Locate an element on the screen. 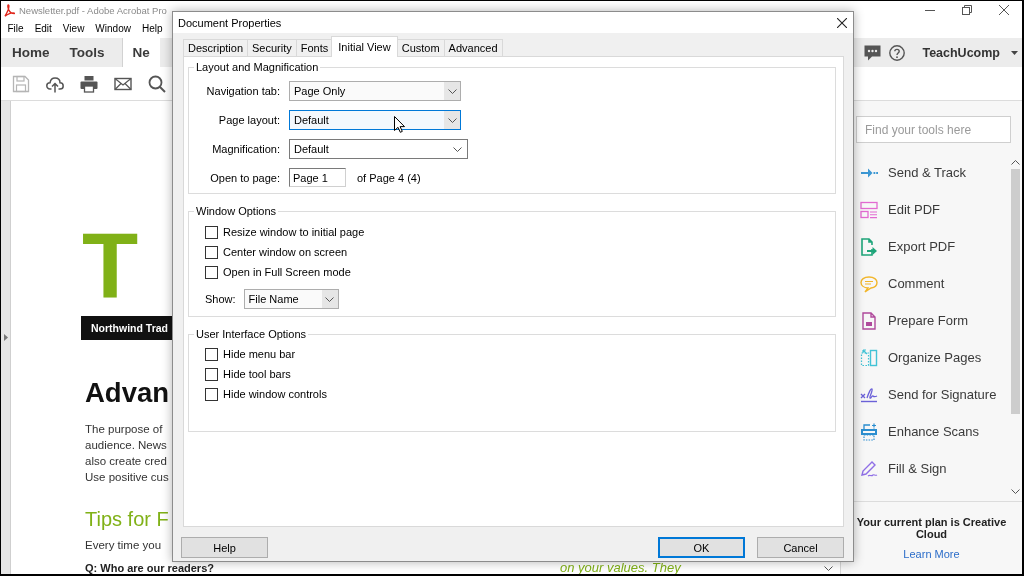 The image size is (1024, 576). dialog-button: Help is located at coordinates (224, 547).